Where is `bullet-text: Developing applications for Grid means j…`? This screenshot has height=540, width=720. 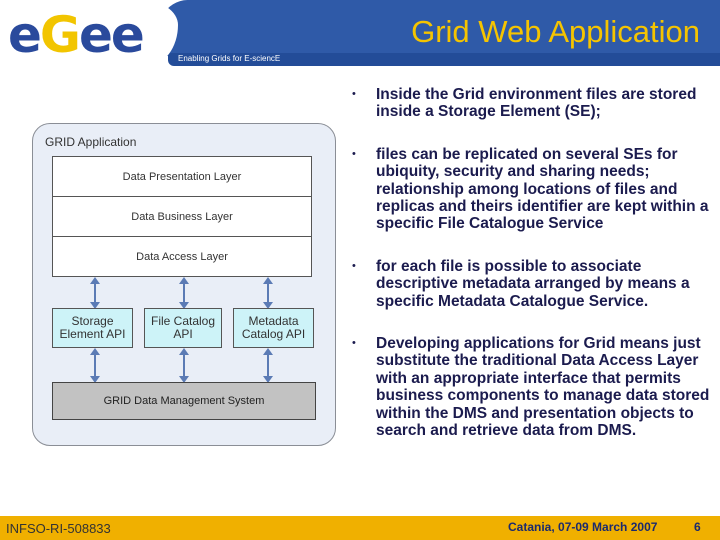 bullet-text: Developing applications for Grid means j… is located at coordinates (543, 387).